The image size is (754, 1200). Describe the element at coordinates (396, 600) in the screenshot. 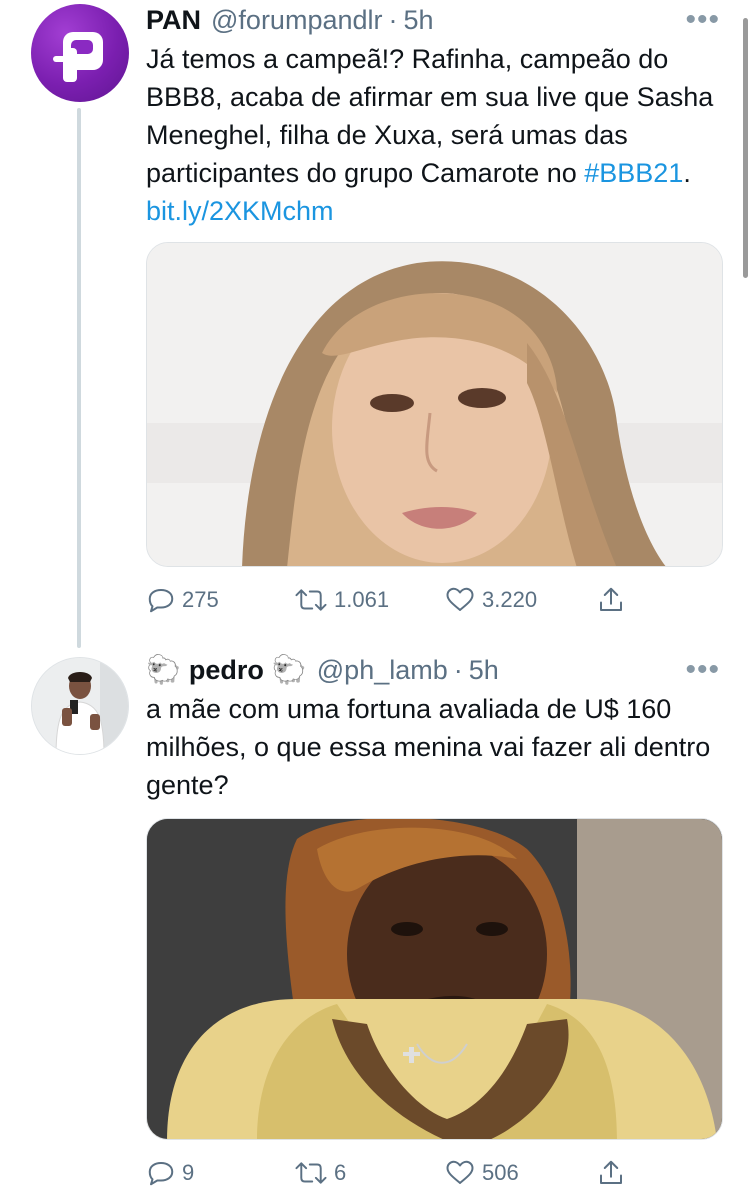

I see `tweet-actions: 275 1.061 3.220` at that location.